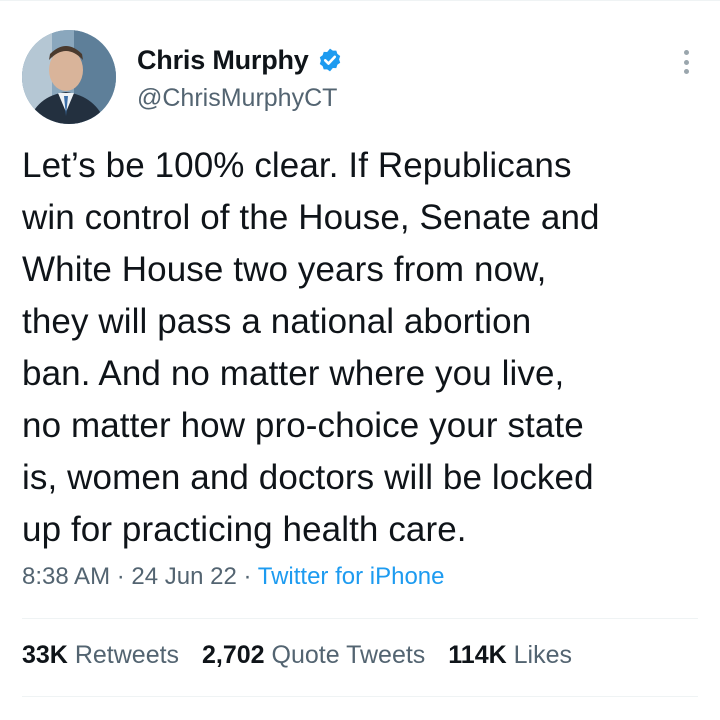 The height and width of the screenshot is (720, 720). What do you see at coordinates (542, 655) in the screenshot?
I see `likes-label: Likes` at bounding box center [542, 655].